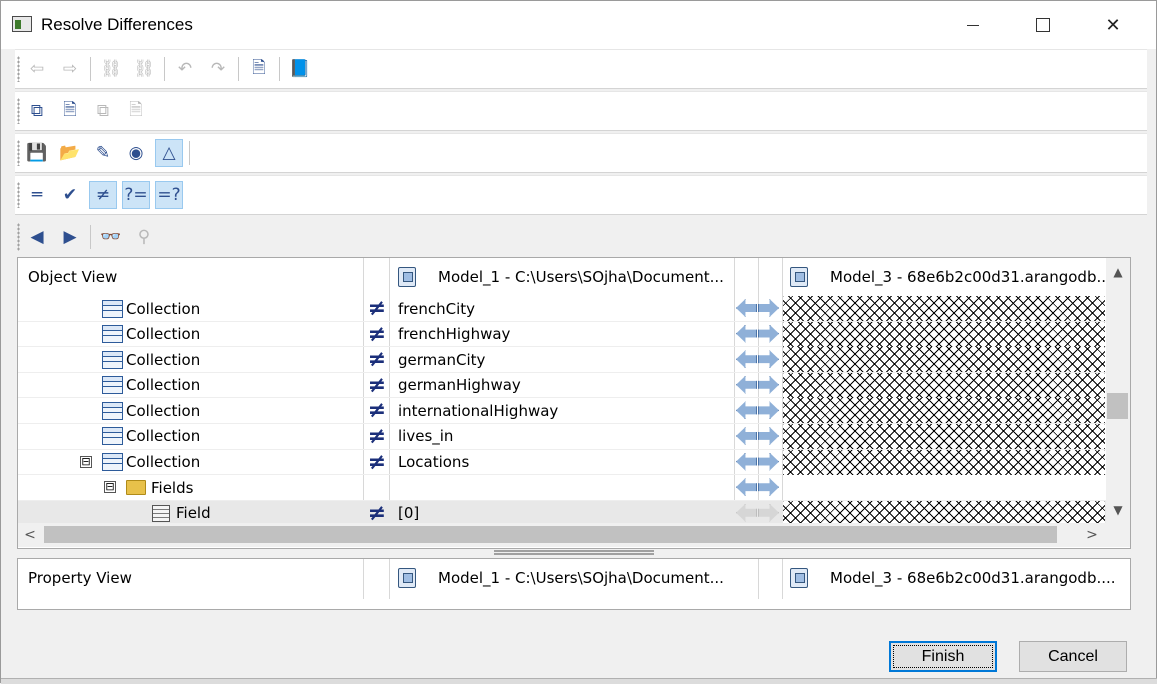  I want to click on next-difference-icon: ▶, so click(70, 237).